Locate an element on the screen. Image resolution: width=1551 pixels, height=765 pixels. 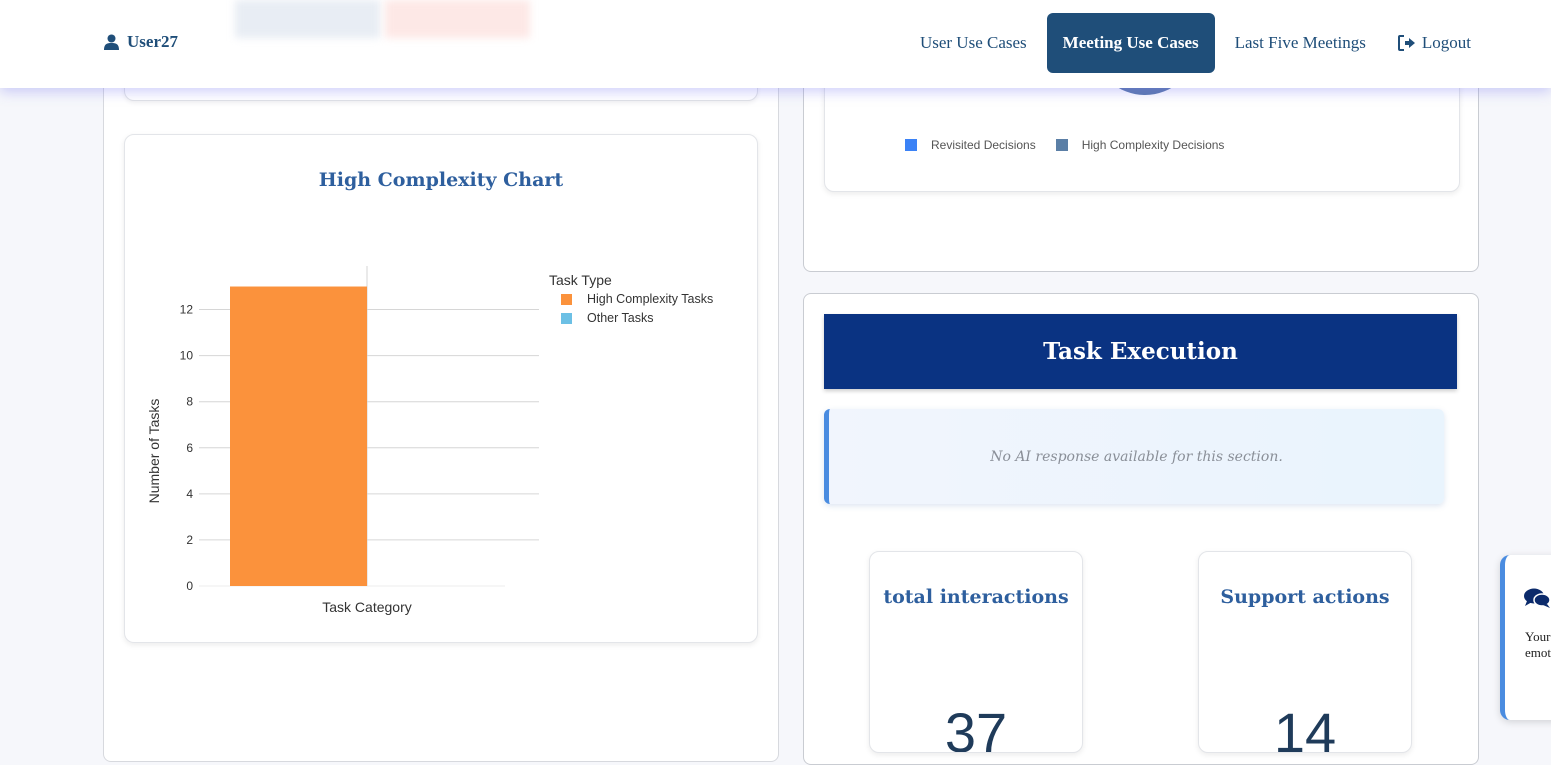
x-axis-label: Task Category is located at coordinates (366, 607).